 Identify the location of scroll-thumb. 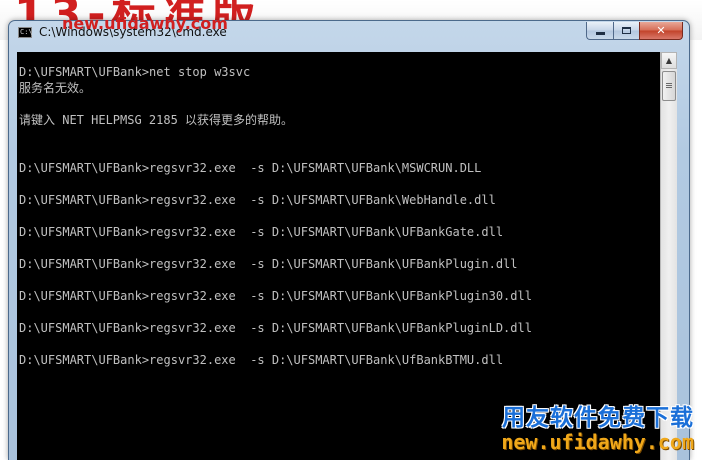
(669, 86).